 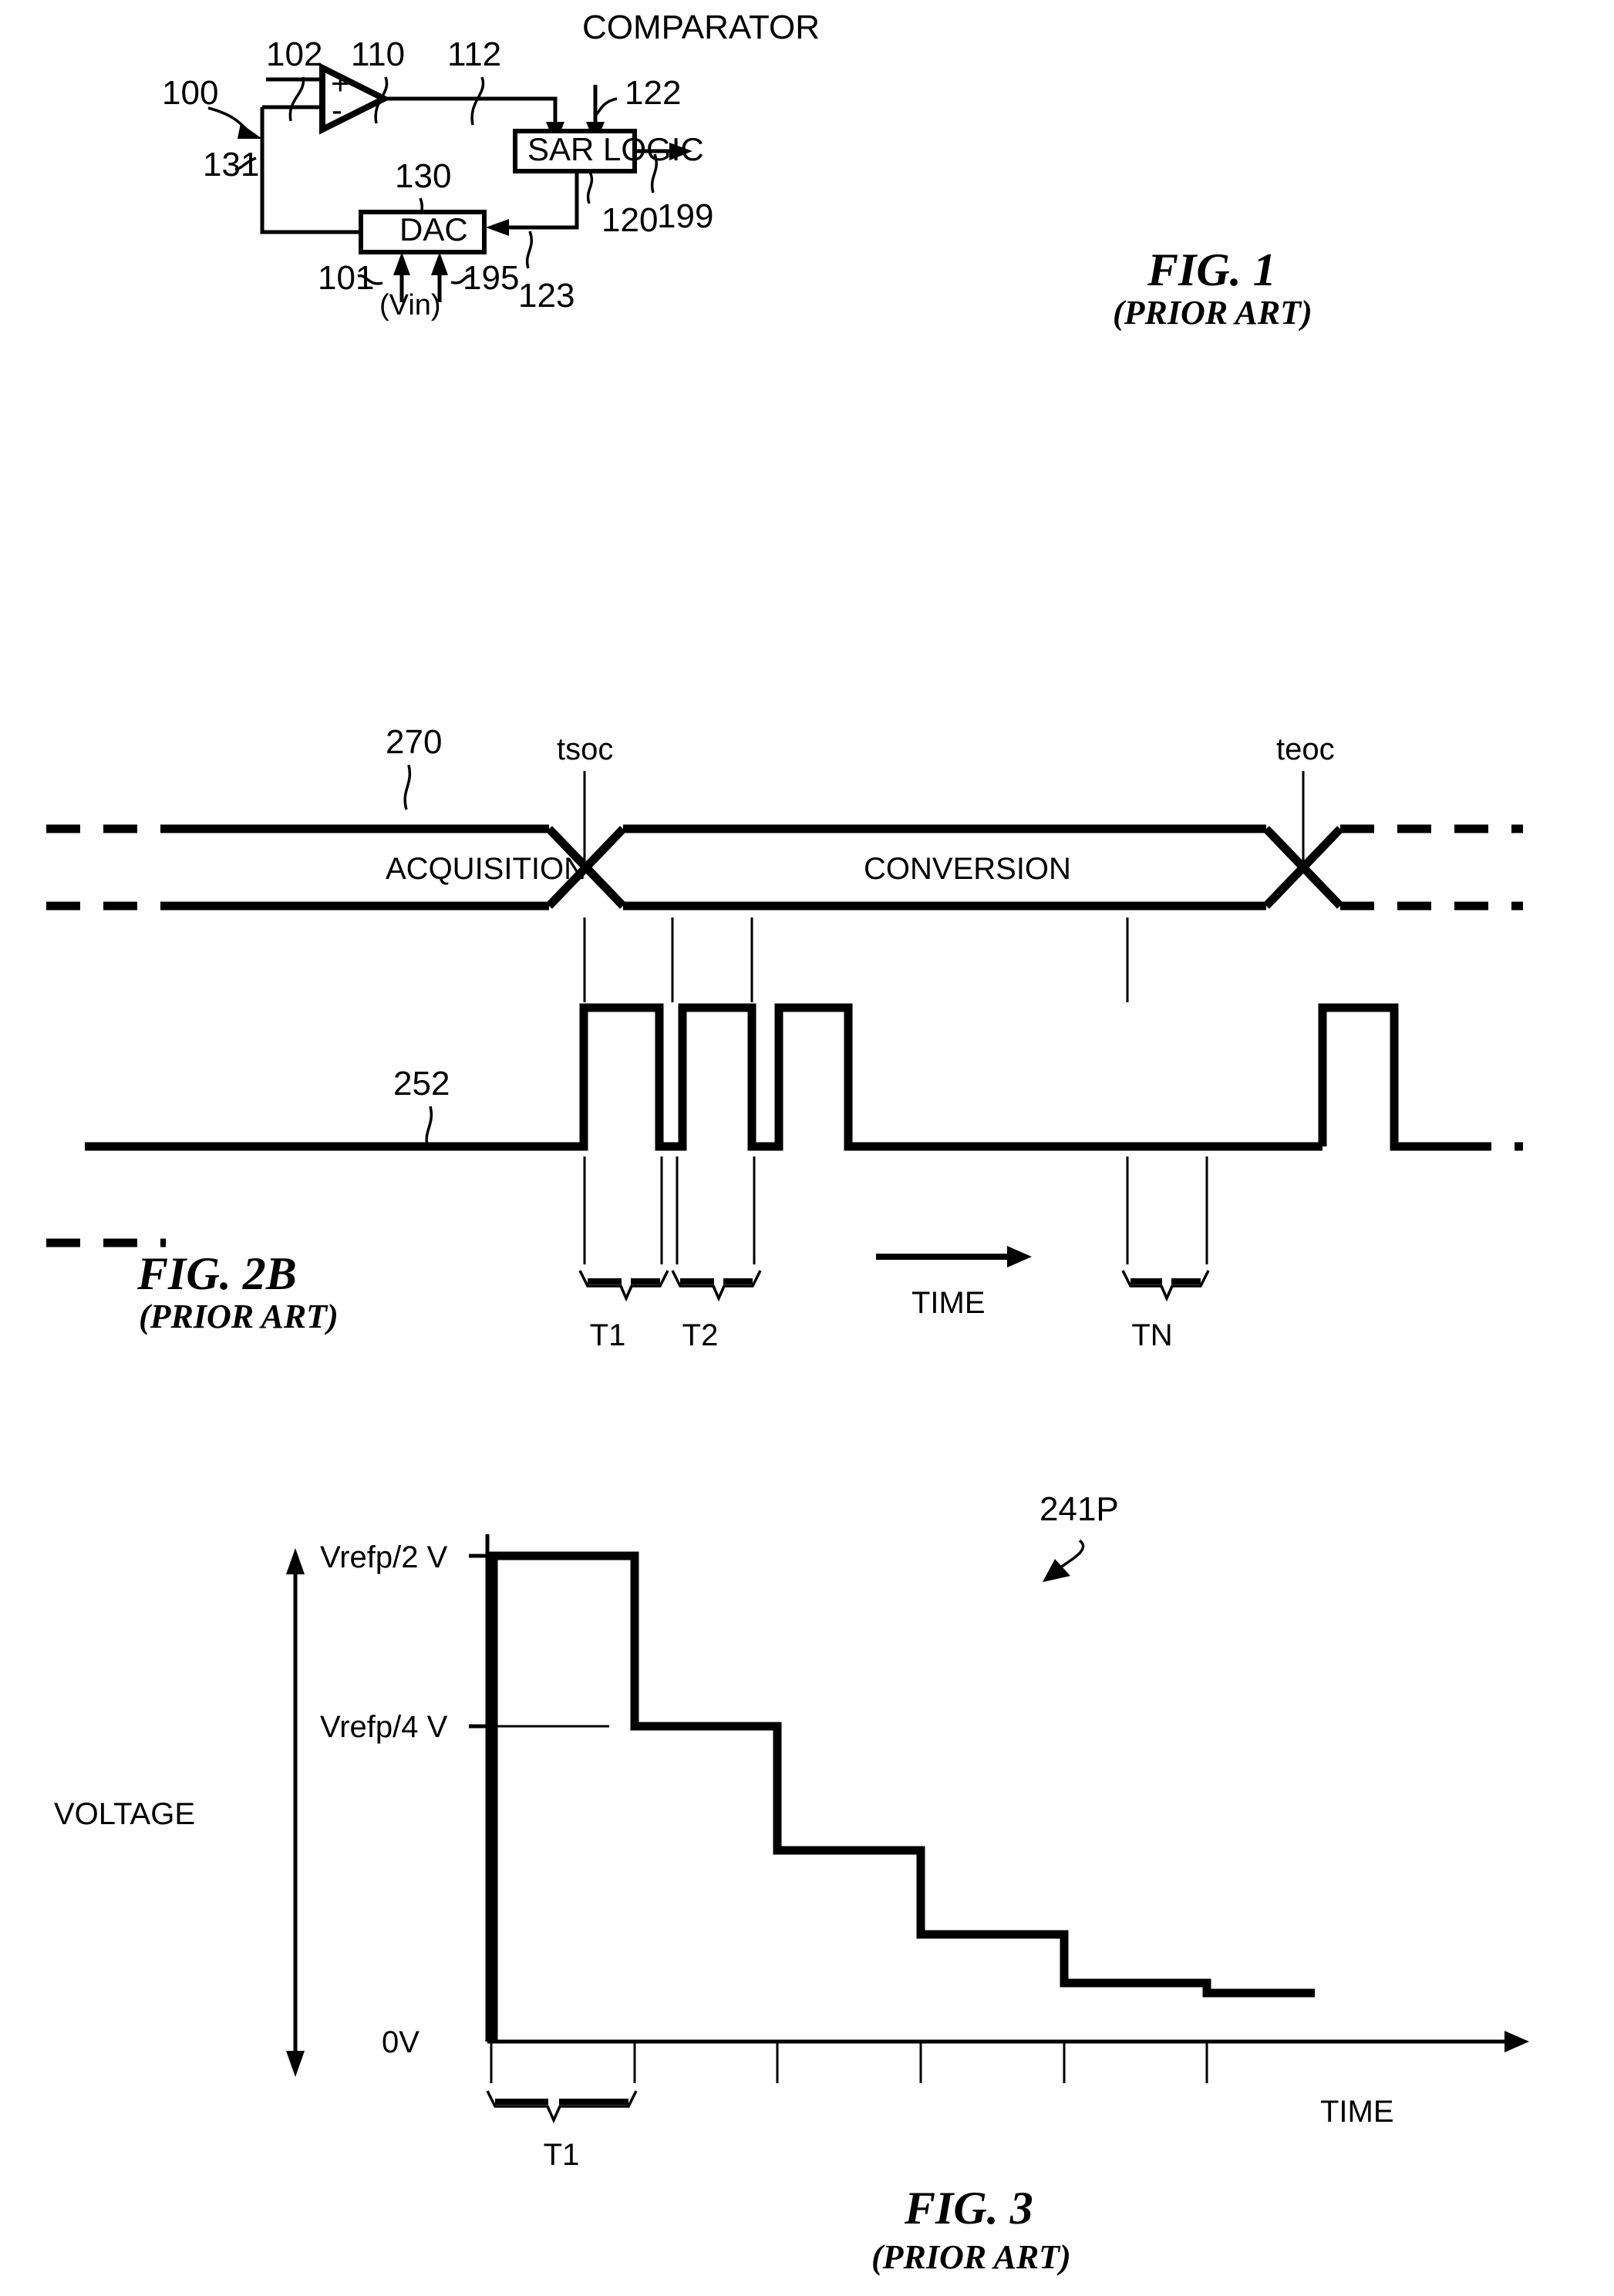 What do you see at coordinates (1019, 1257) in the screenshot?
I see `time-axis-arrowhead-2b` at bounding box center [1019, 1257].